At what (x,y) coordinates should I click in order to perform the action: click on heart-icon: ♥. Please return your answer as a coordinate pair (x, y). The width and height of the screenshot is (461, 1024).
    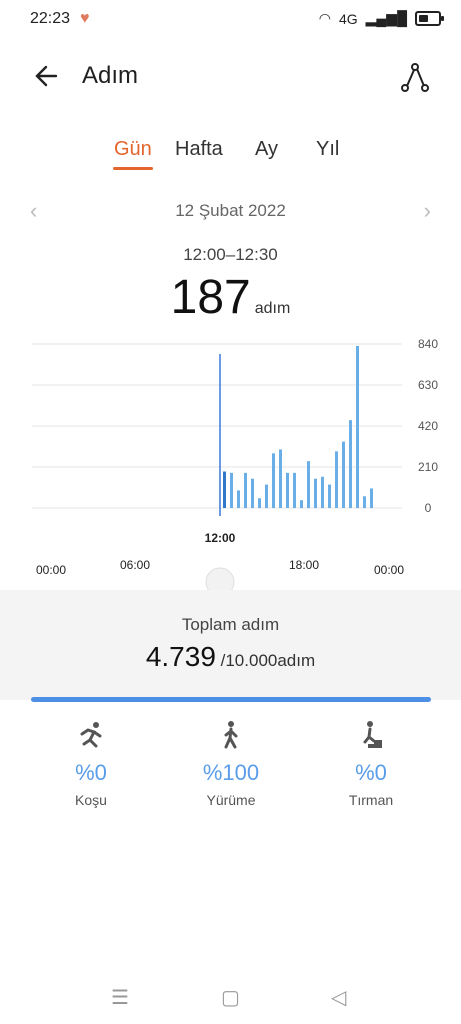
    Looking at the image, I should click on (85, 18).